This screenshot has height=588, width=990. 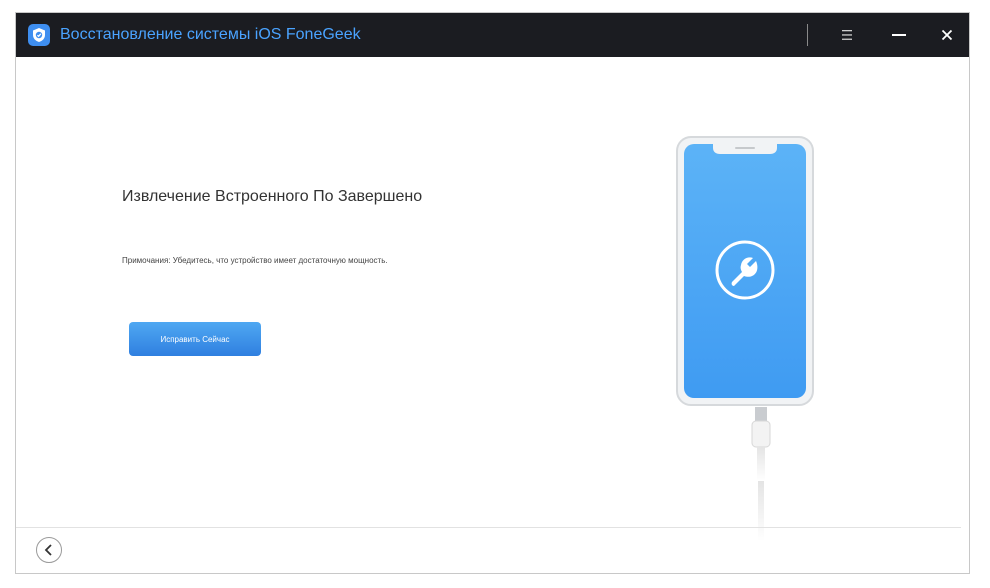 I want to click on phone-illustration, so click(x=746, y=345).